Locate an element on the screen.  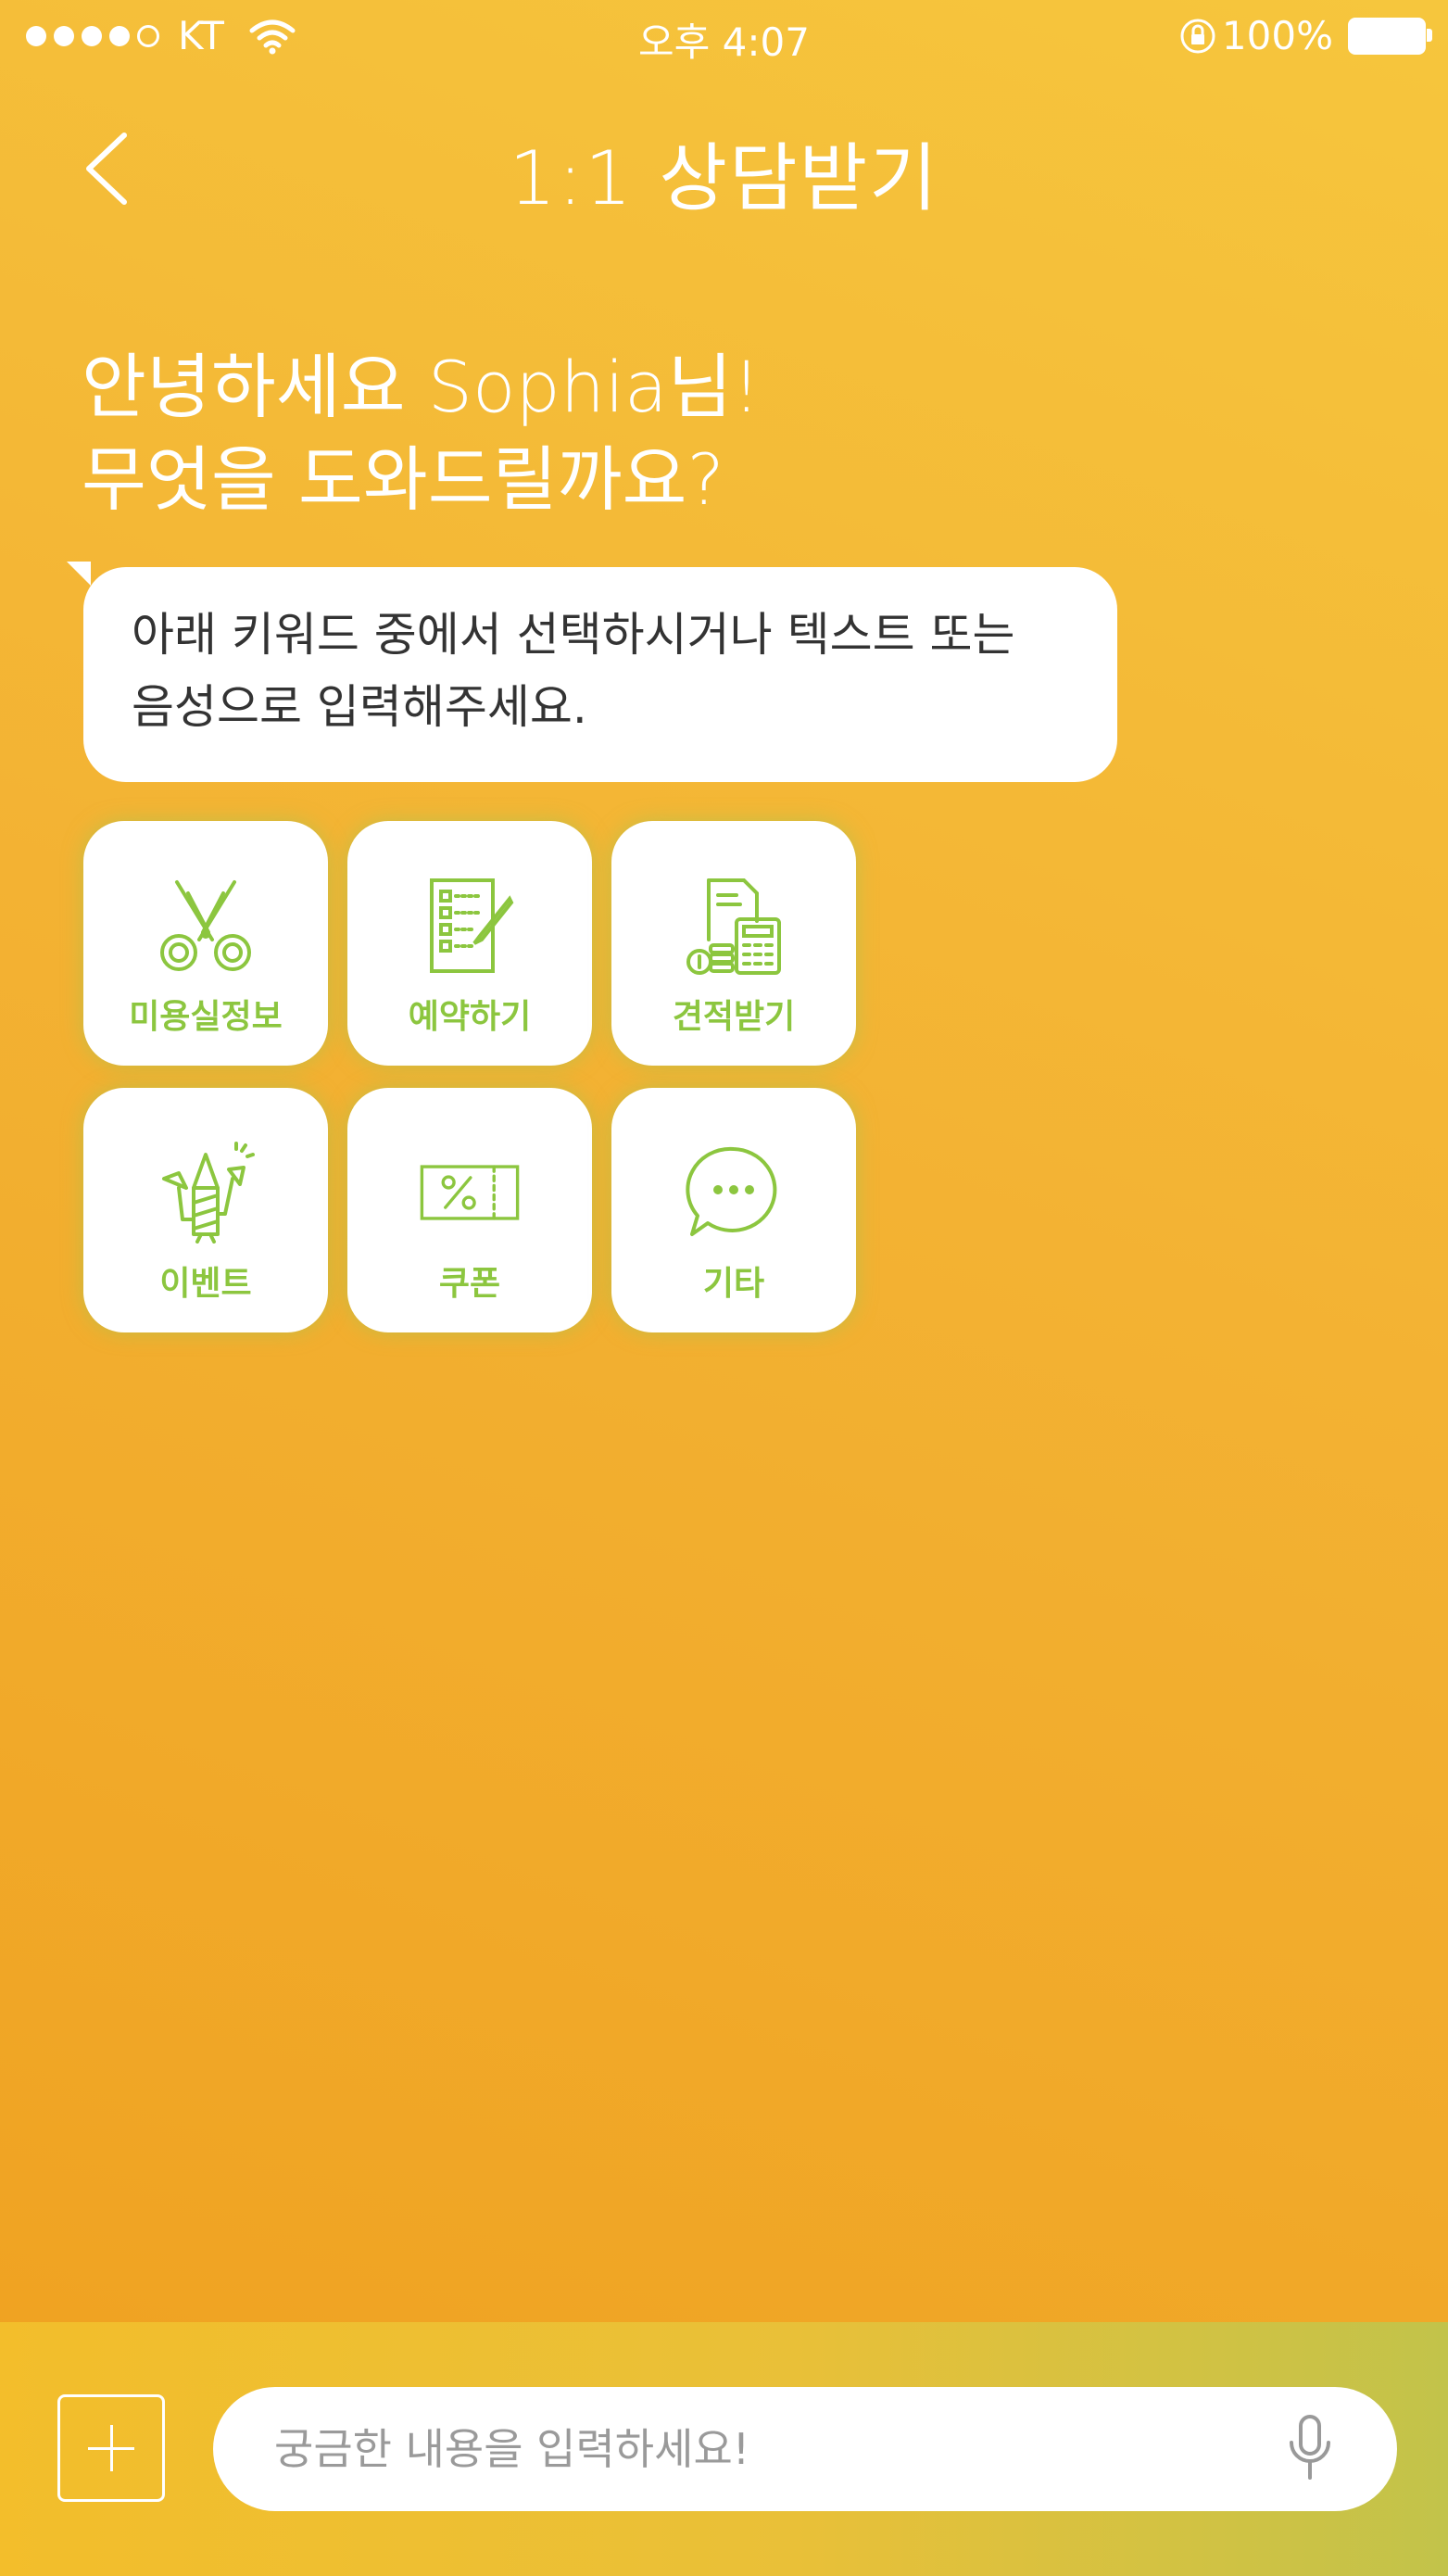
page-title: 1:1 상담받기 is located at coordinates (724, 178).